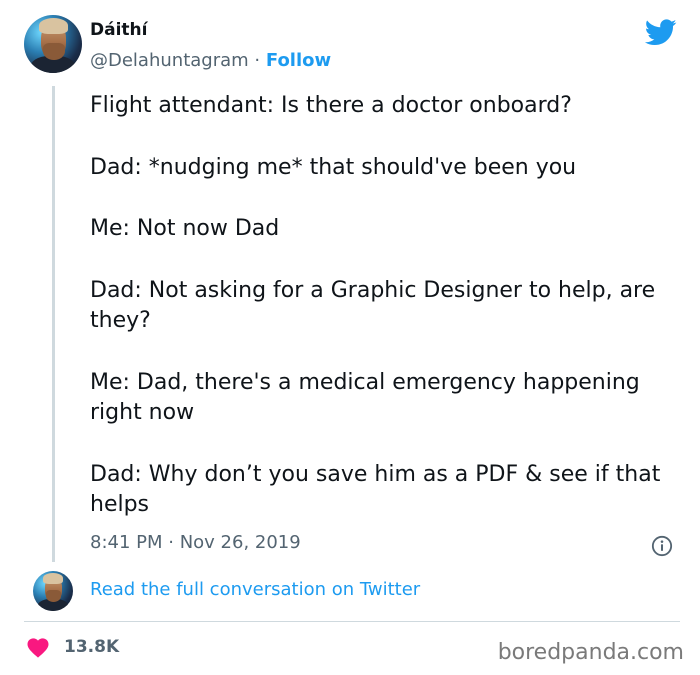 This screenshot has width=700, height=675. I want to click on read-conversation-link: Read the full conversation on Twitter, so click(255, 589).